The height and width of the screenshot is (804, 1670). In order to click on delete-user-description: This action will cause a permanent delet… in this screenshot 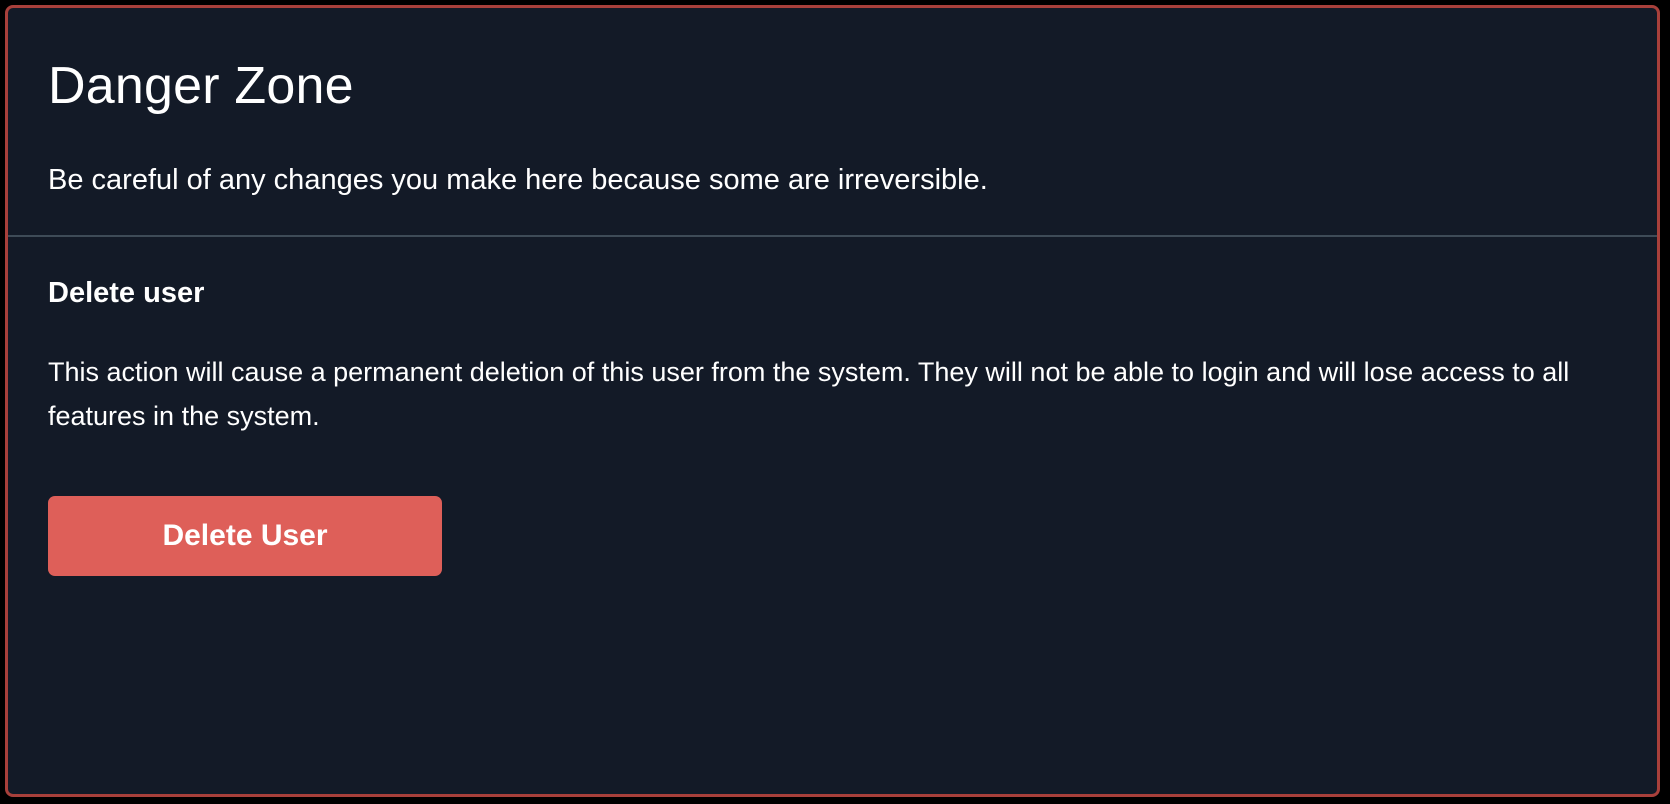, I will do `click(809, 394)`.